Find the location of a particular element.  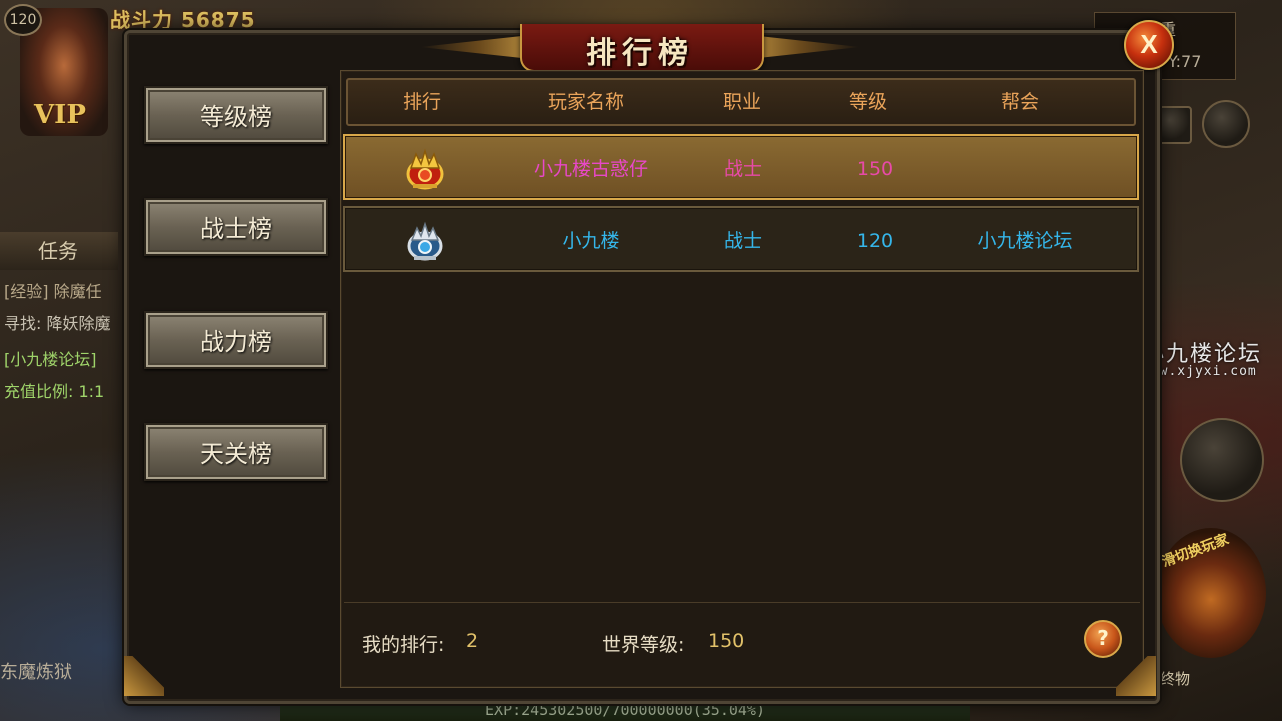

close-button: X is located at coordinates (1149, 45).